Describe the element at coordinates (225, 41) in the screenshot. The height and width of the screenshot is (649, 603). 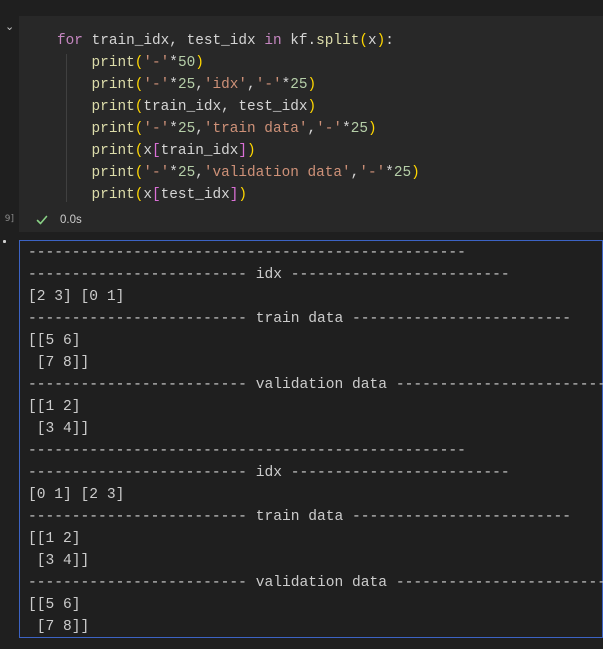
I see `code-line: for train_idx, test_idx in kf.split(x):` at that location.